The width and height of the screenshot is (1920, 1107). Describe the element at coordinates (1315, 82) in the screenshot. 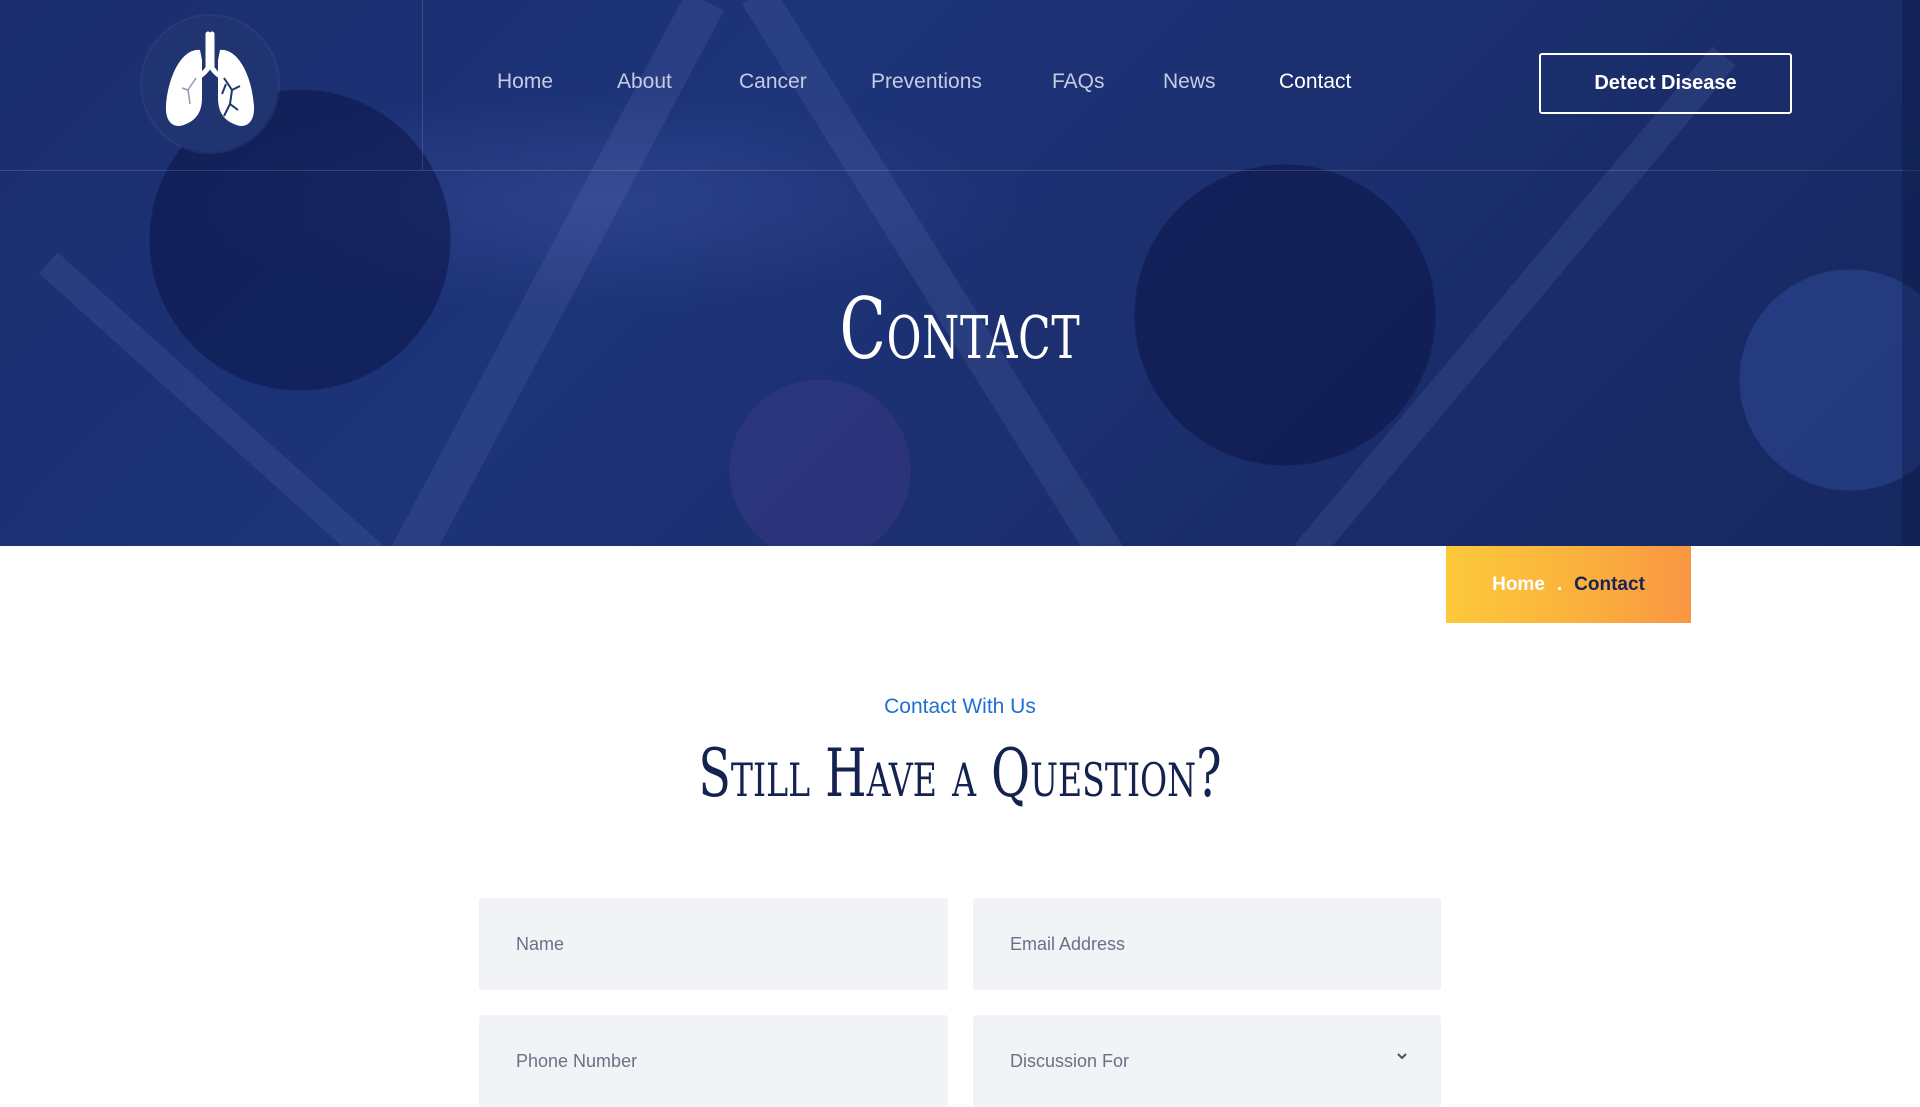

I see `nav-contact: Contact` at that location.